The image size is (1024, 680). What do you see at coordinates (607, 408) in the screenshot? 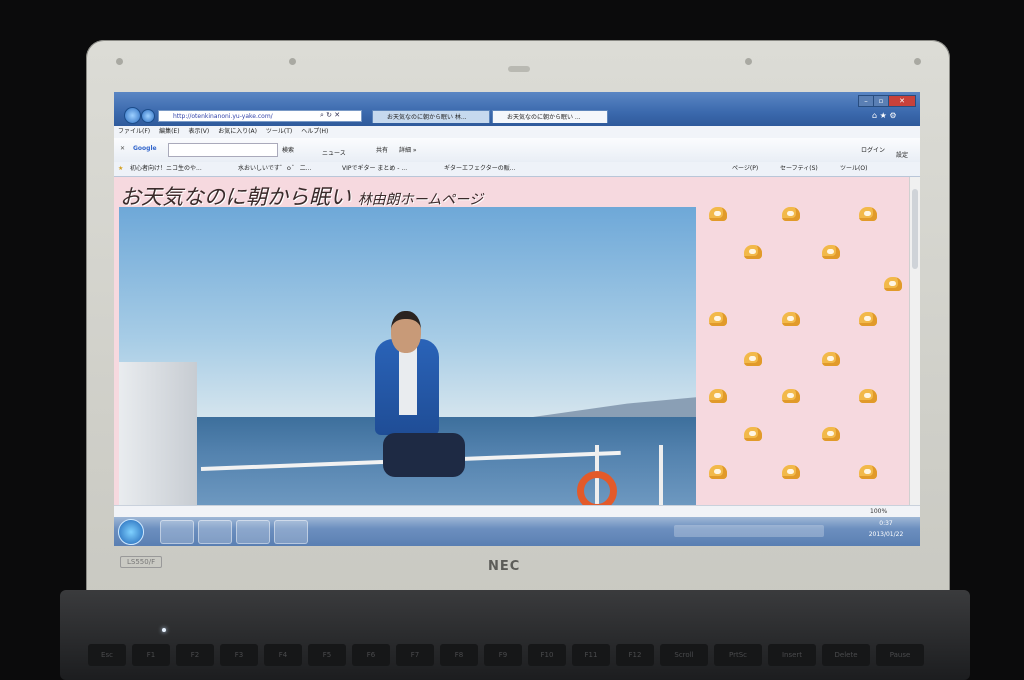
I see `photo-distant-land` at bounding box center [607, 408].